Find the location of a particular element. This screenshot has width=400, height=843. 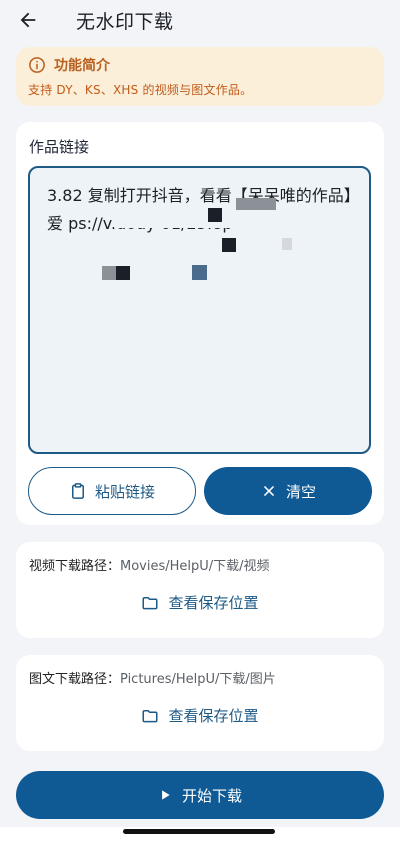

info-title: 功能简介 is located at coordinates (82, 66).